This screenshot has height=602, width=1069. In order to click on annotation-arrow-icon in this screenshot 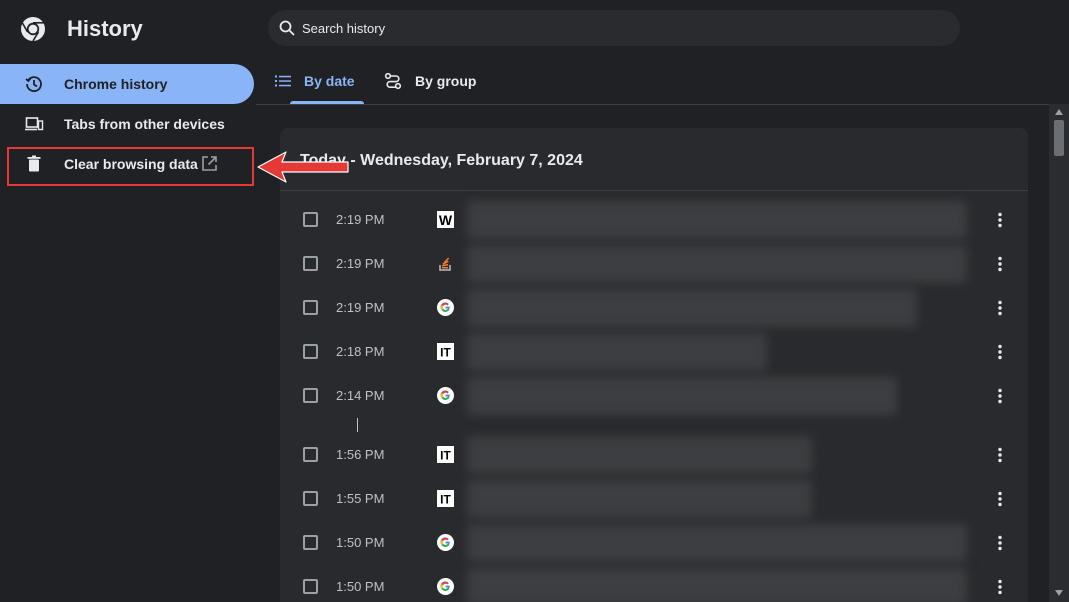, I will do `click(303, 167)`.